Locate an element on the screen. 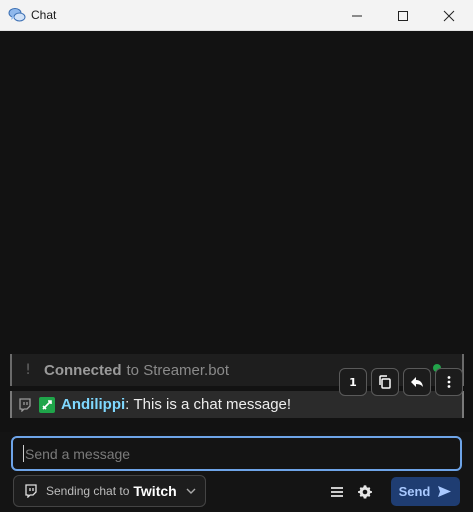 Image resolution: width=473 pixels, height=512 pixels. more-vertical-icon is located at coordinates (449, 382).